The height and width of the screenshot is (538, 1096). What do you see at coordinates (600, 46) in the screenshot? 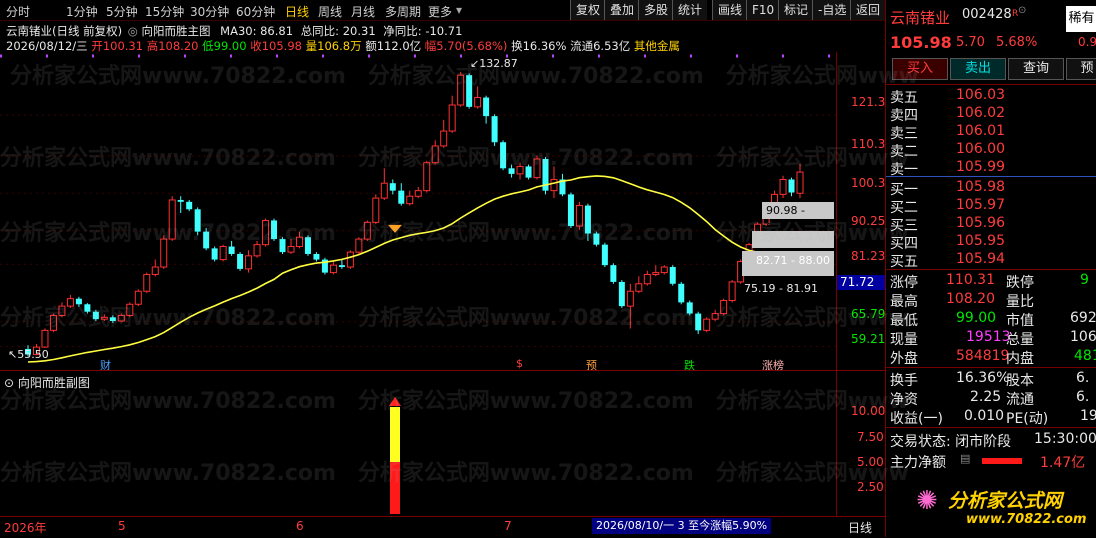
I see `bar-float: 流通6.53亿` at bounding box center [600, 46].